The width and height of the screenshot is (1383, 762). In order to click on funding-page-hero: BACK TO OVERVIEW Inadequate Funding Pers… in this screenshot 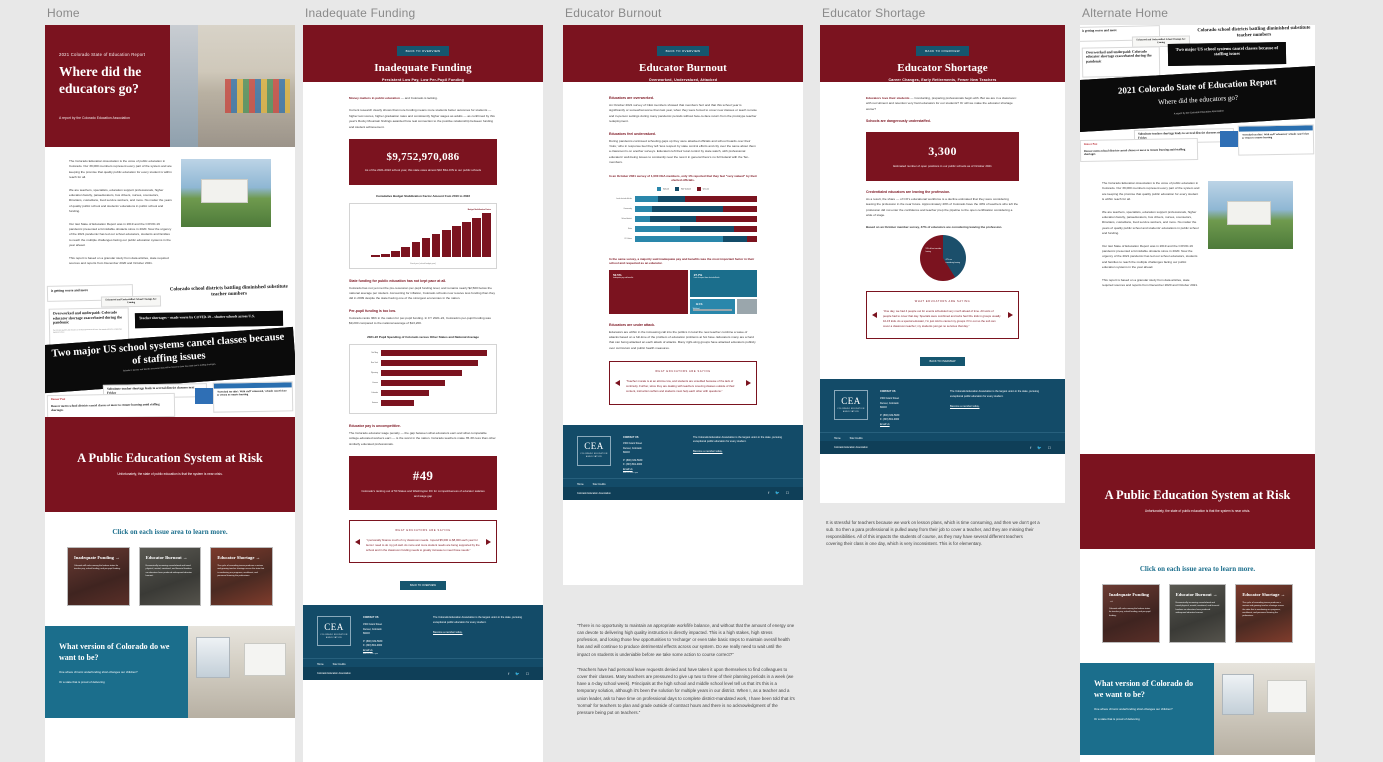, I will do `click(423, 53)`.